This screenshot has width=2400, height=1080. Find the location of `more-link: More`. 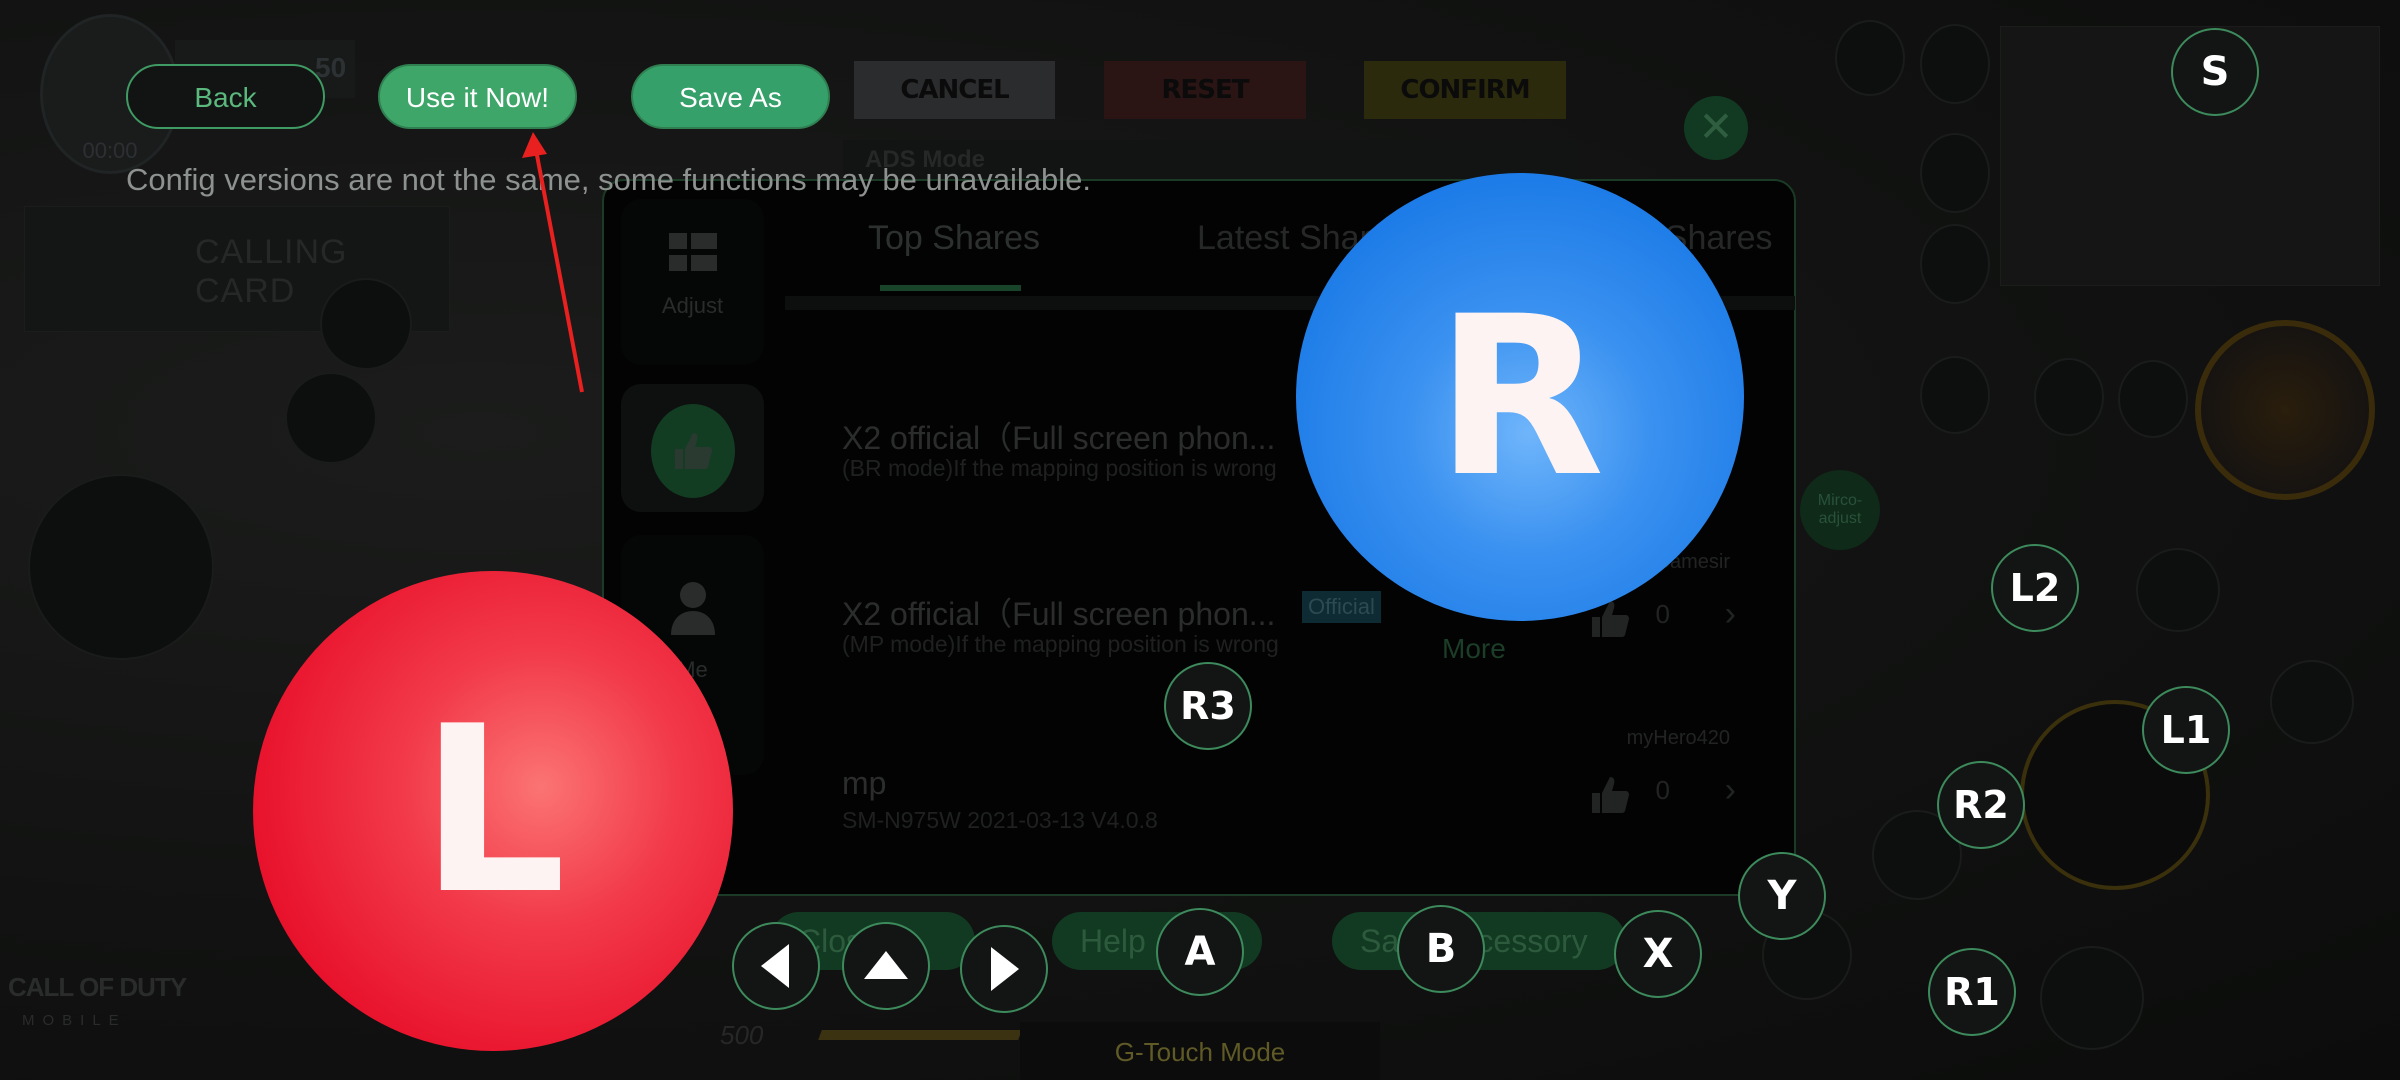

more-link: More is located at coordinates (1474, 649).